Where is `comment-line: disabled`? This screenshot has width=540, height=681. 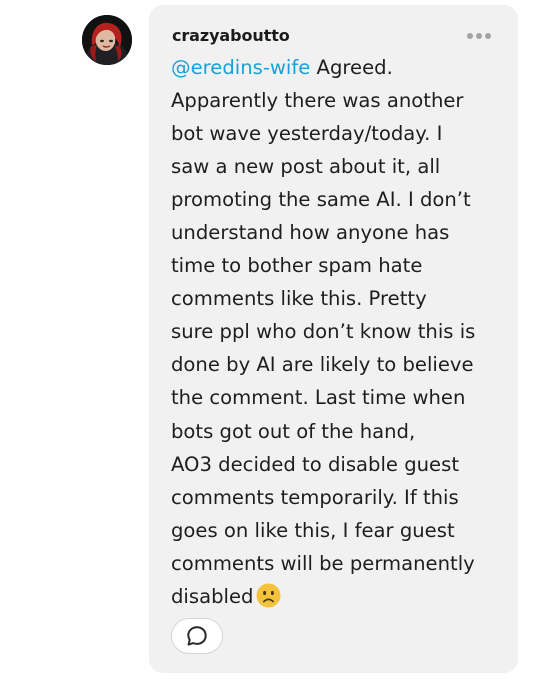 comment-line: disabled is located at coordinates (338, 599).